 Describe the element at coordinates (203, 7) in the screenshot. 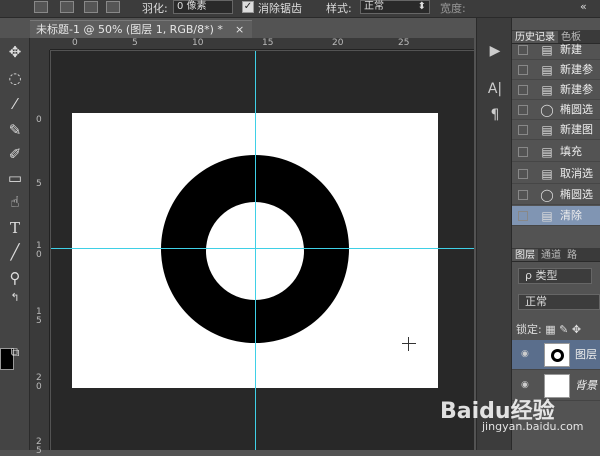

I see `feather-input: 0 像素` at that location.